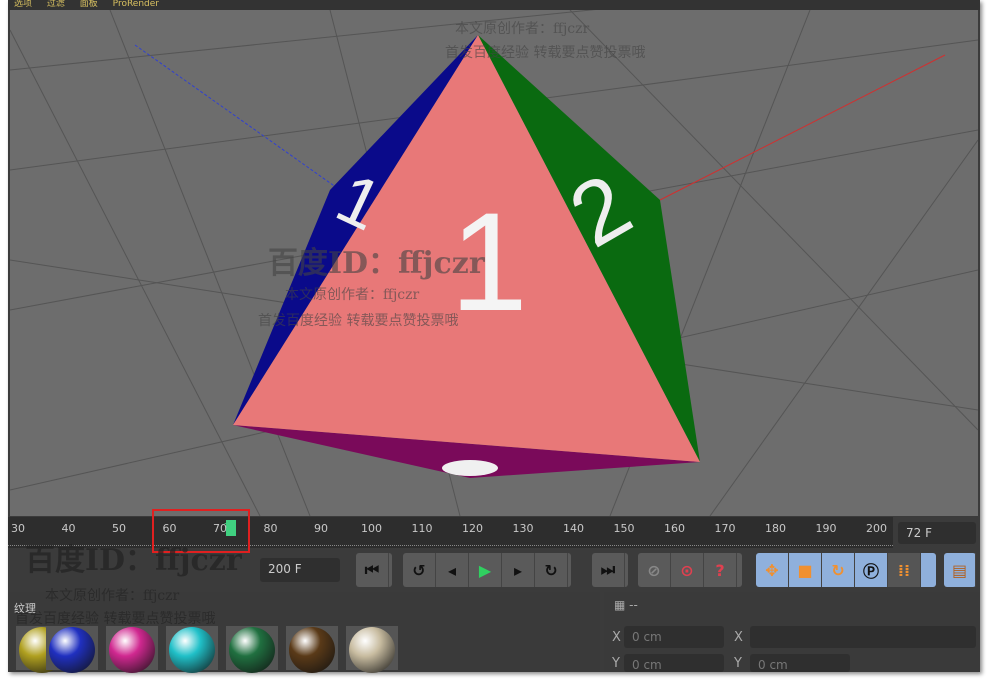 This screenshot has height=679, width=1000. What do you see at coordinates (89, 4) in the screenshot?
I see `menu-panel: 面板` at bounding box center [89, 4].